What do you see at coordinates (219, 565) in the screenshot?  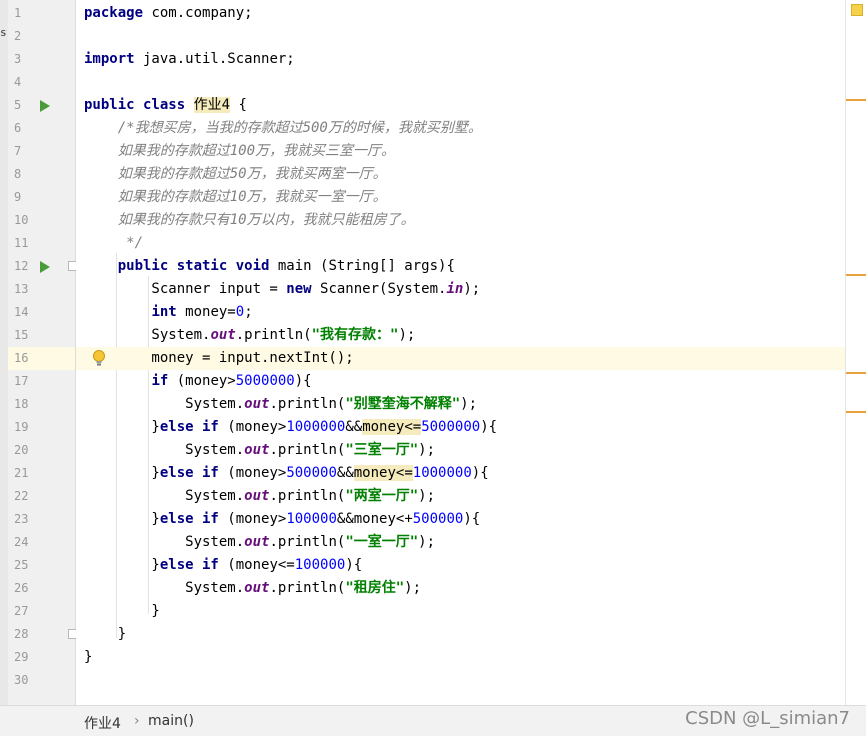 I see `code-line: }else if (money<=100000){` at bounding box center [219, 565].